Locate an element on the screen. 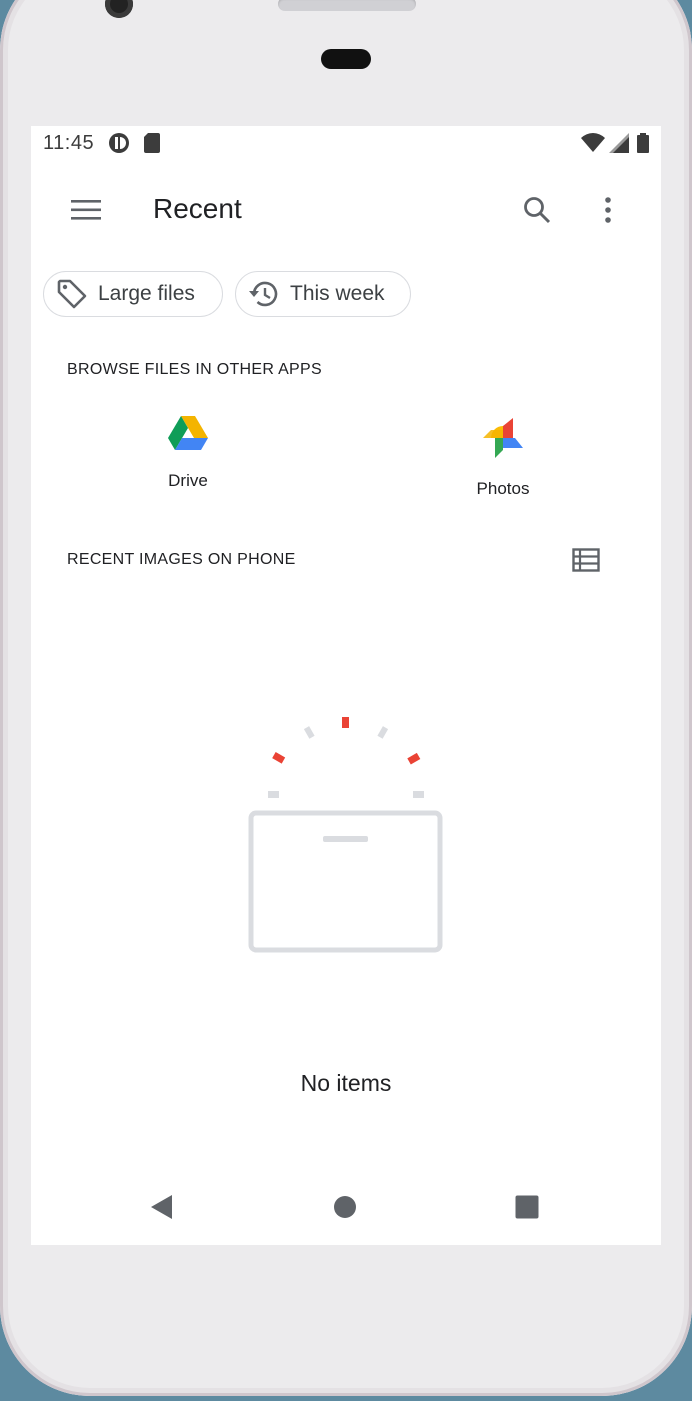 The height and width of the screenshot is (1401, 692). chip-large-files: Large files is located at coordinates (133, 294).